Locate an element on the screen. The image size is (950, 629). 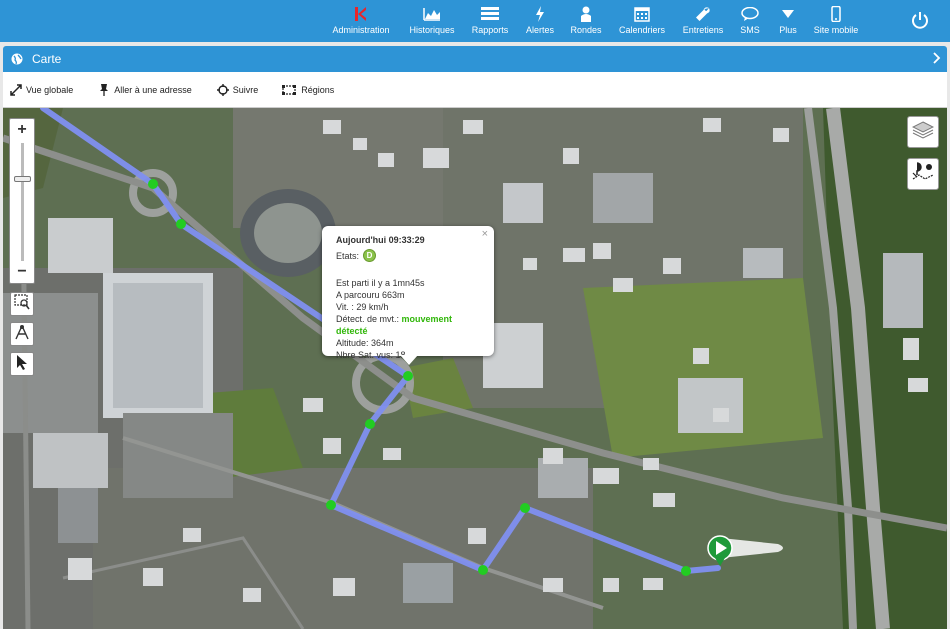
layers-button is located at coordinates (923, 132).